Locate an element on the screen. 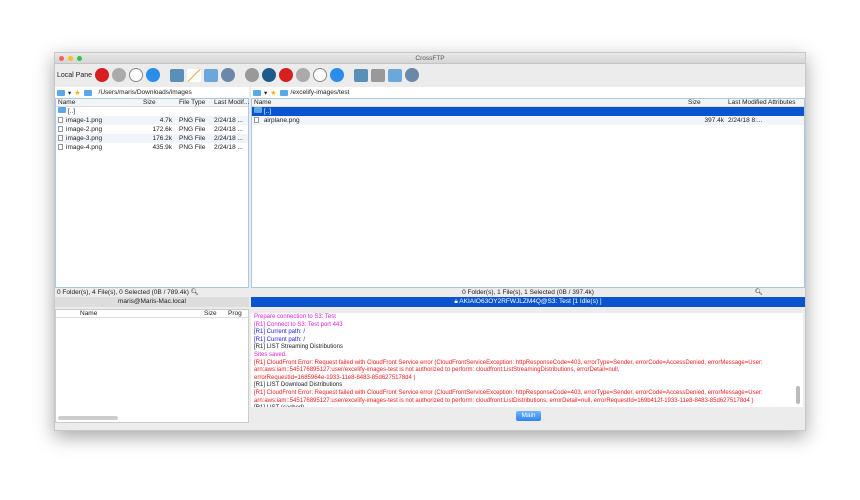  local-path: /Users/maris/Downloads/images is located at coordinates (145, 92).